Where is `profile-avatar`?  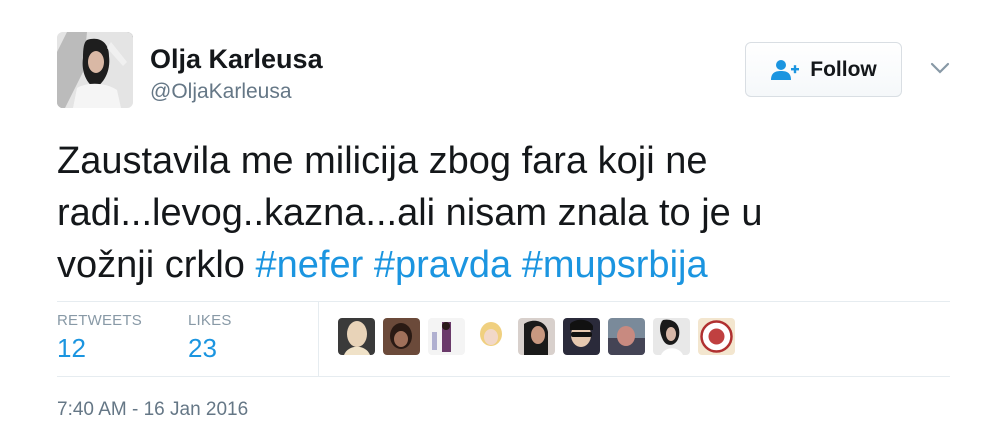
profile-avatar is located at coordinates (95, 70).